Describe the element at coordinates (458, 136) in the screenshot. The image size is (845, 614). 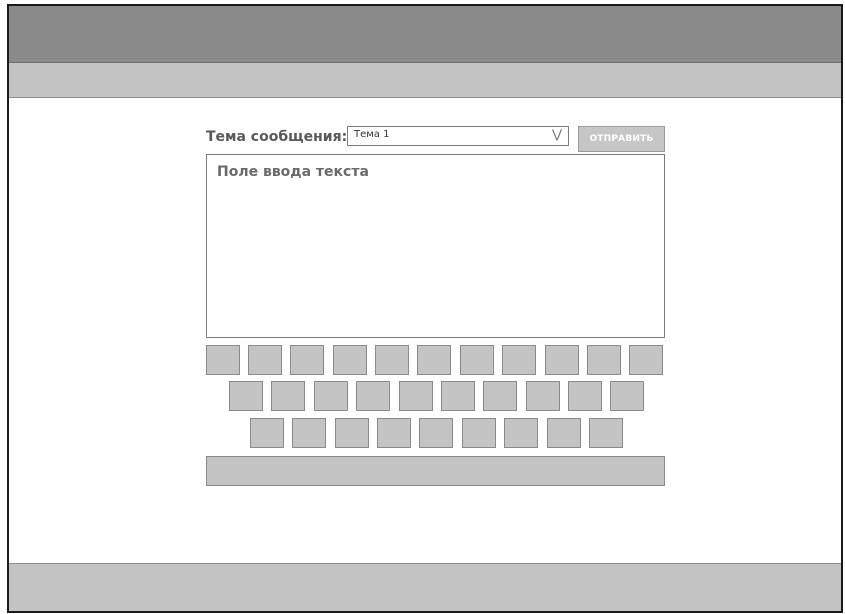
I see `subject-dropdown: Тема 1 ⋁` at that location.